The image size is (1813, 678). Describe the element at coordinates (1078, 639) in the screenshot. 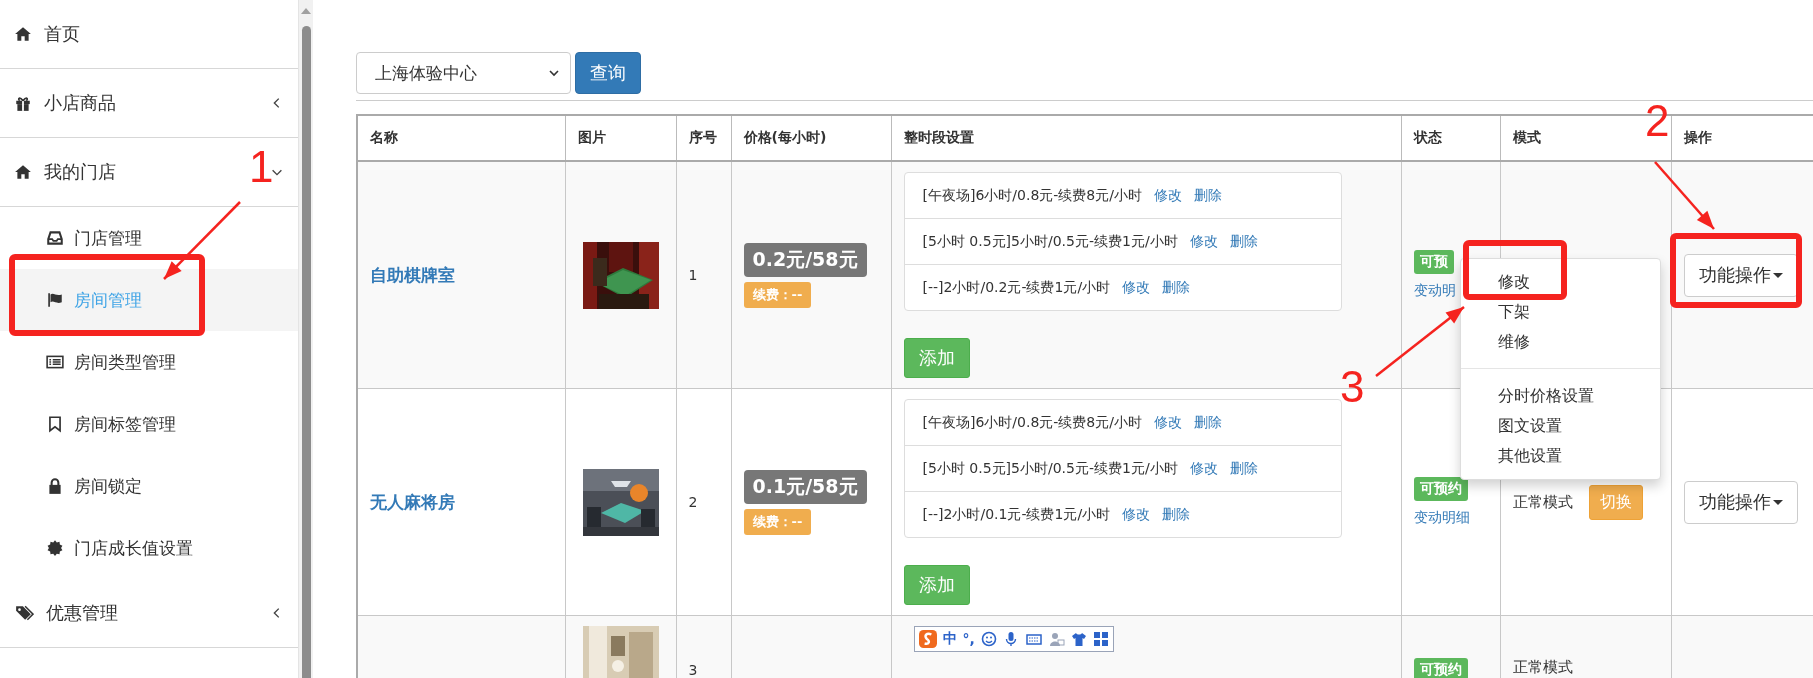

I see `shirt-icon` at that location.